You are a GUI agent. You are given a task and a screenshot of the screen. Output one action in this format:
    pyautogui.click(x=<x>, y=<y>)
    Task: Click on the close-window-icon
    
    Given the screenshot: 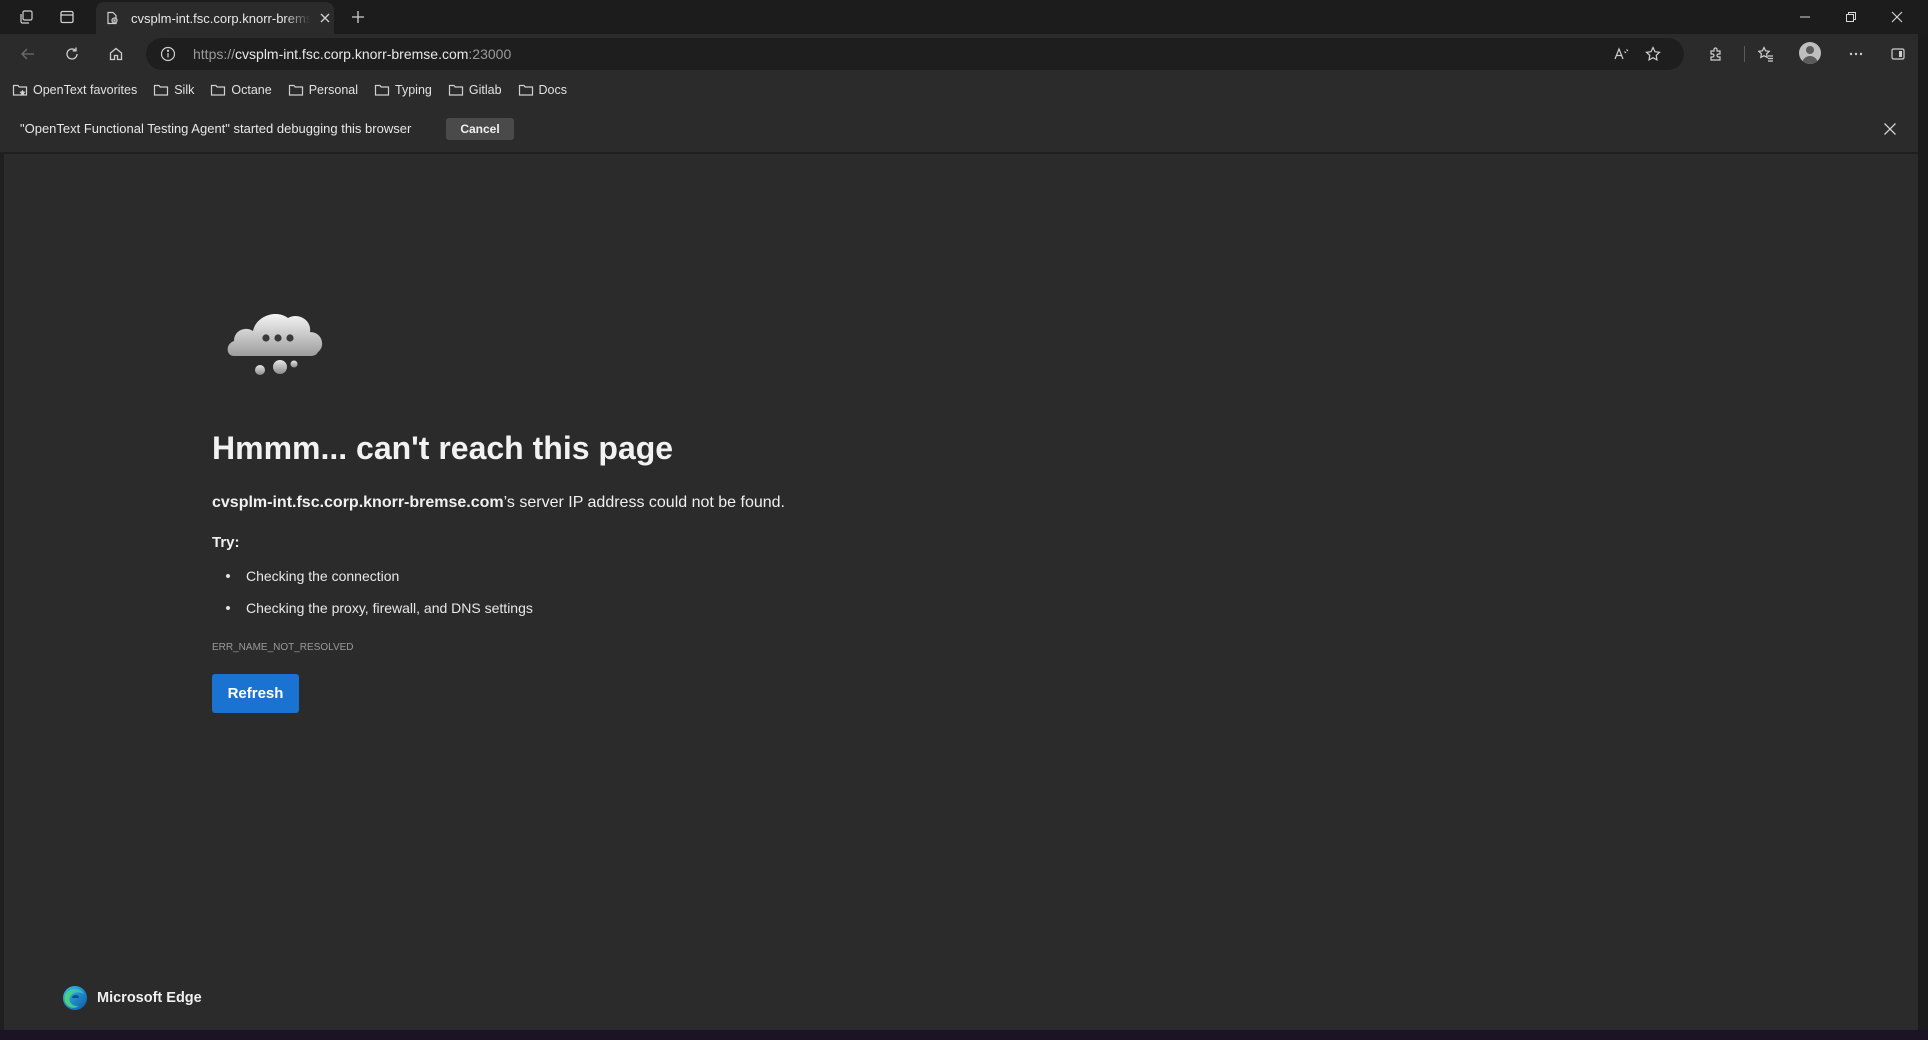 What is the action you would take?
    pyautogui.click(x=1897, y=17)
    